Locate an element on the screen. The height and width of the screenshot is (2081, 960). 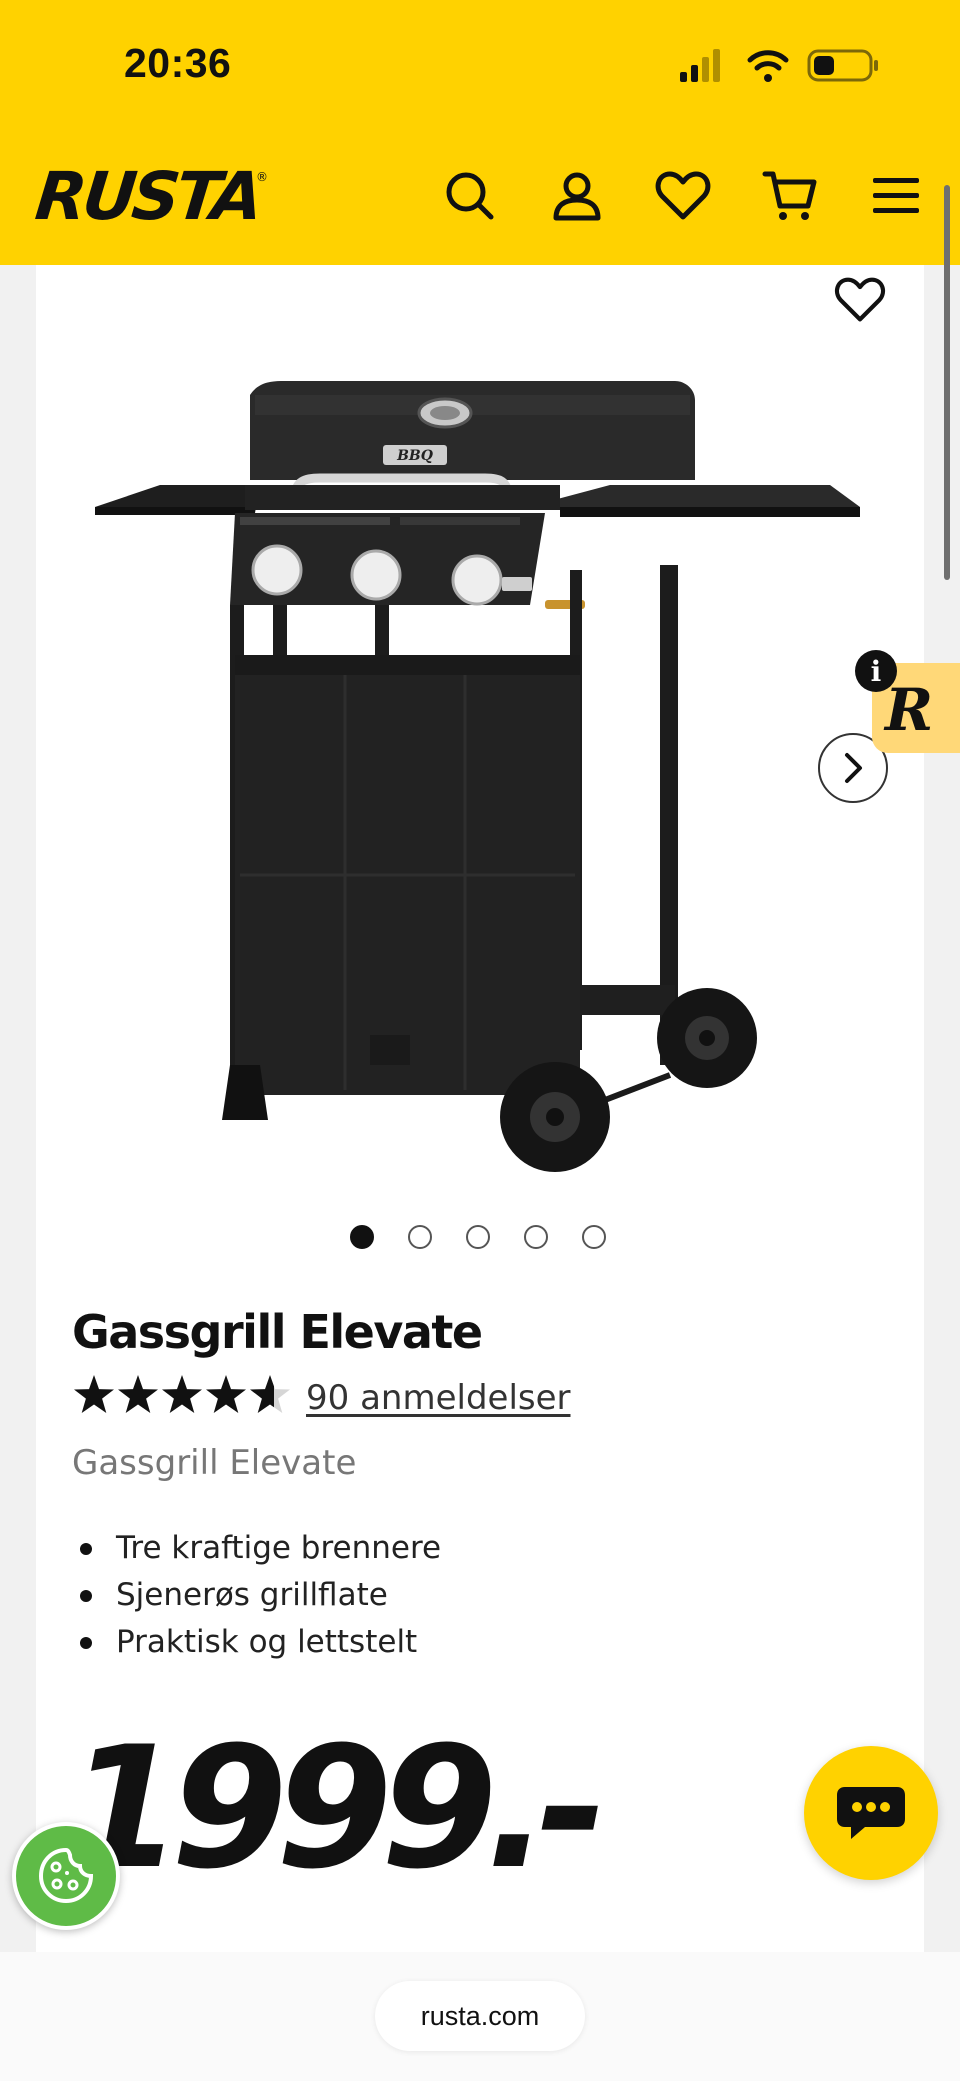
search-button is located at coordinates (470, 196).